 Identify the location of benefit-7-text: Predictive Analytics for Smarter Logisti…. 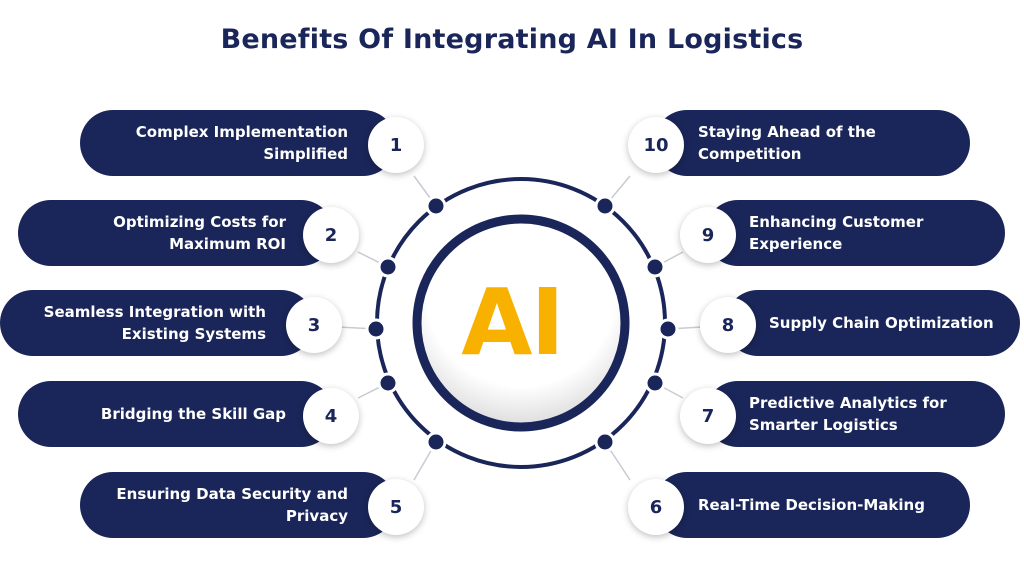
(848, 414).